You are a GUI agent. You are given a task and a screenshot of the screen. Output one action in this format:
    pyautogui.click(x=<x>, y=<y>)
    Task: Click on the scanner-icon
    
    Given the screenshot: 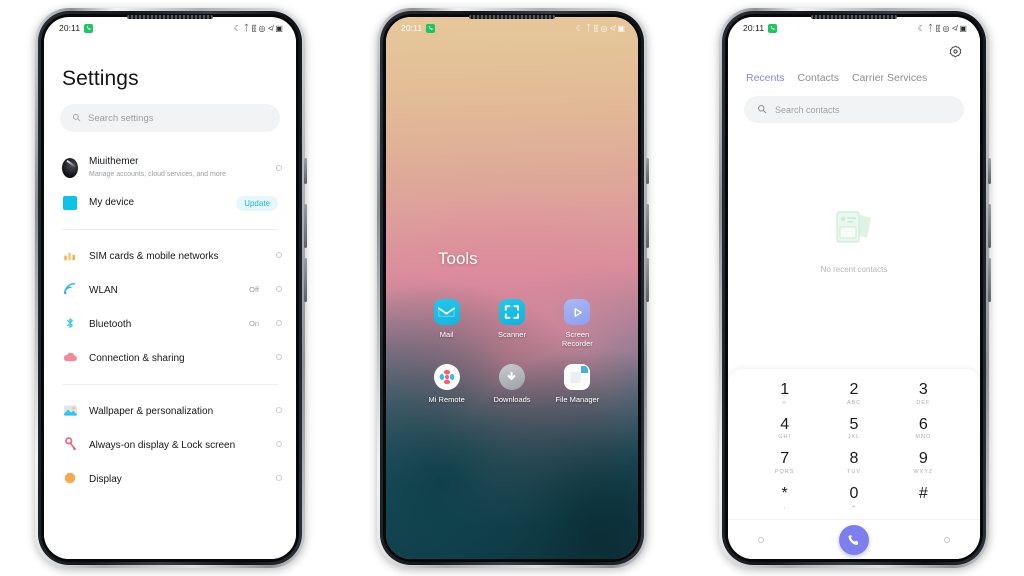 What is the action you would take?
    pyautogui.click(x=511, y=312)
    